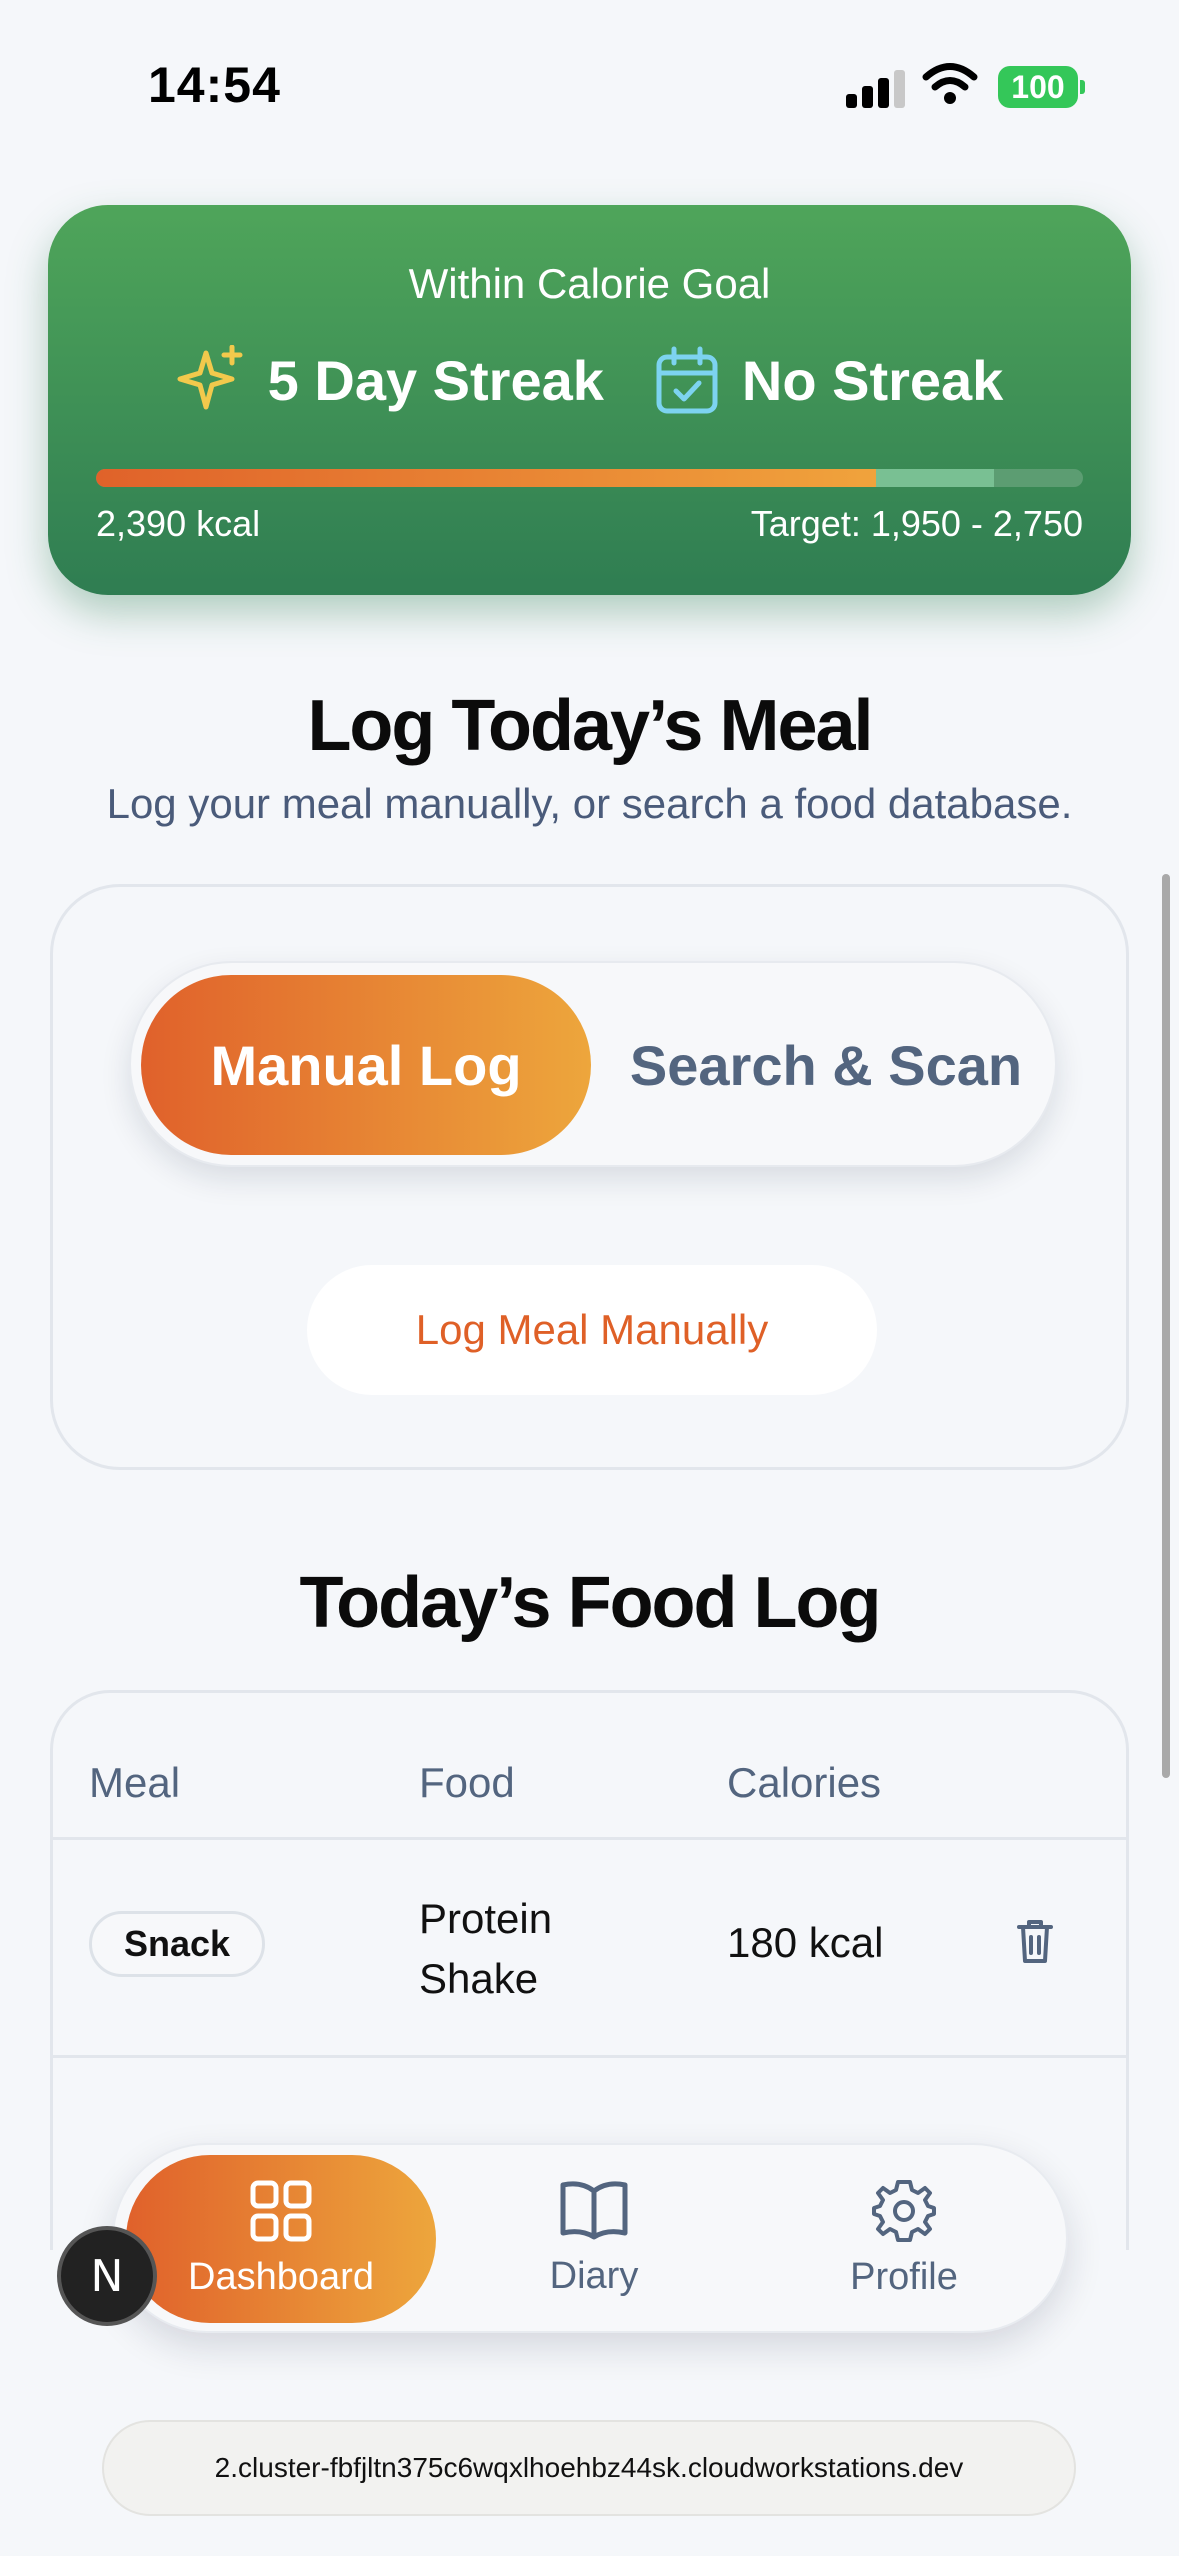 Image resolution: width=1179 pixels, height=2556 pixels. I want to click on sparkles-icon, so click(210, 377).